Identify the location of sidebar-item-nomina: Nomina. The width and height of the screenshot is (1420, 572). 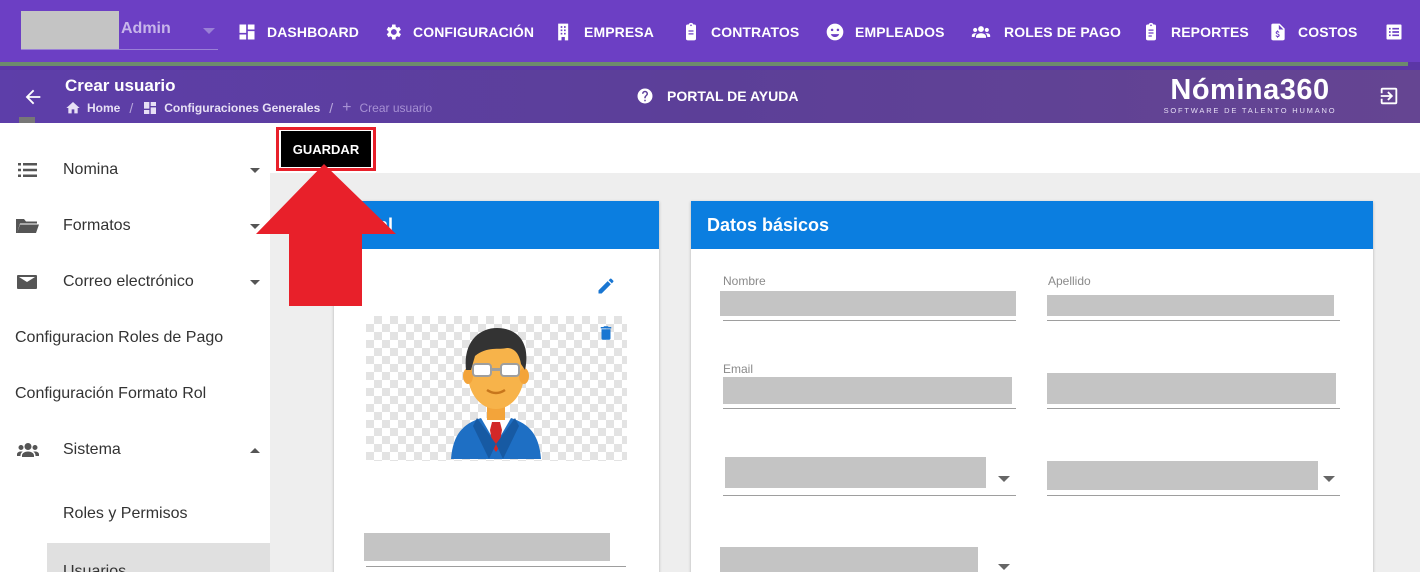
(135, 170).